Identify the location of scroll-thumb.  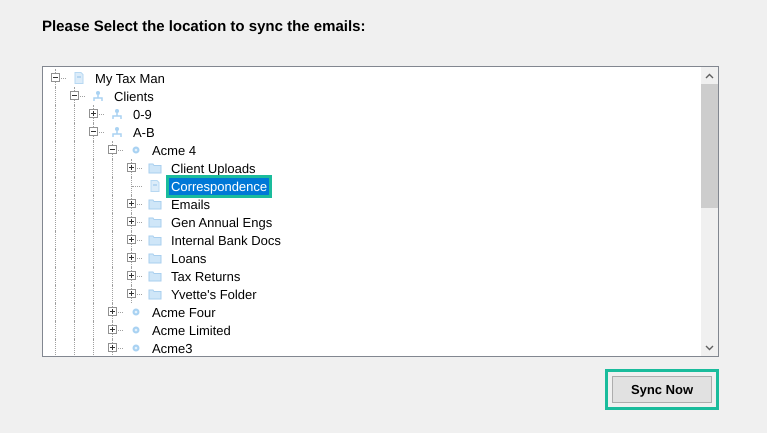
(709, 146).